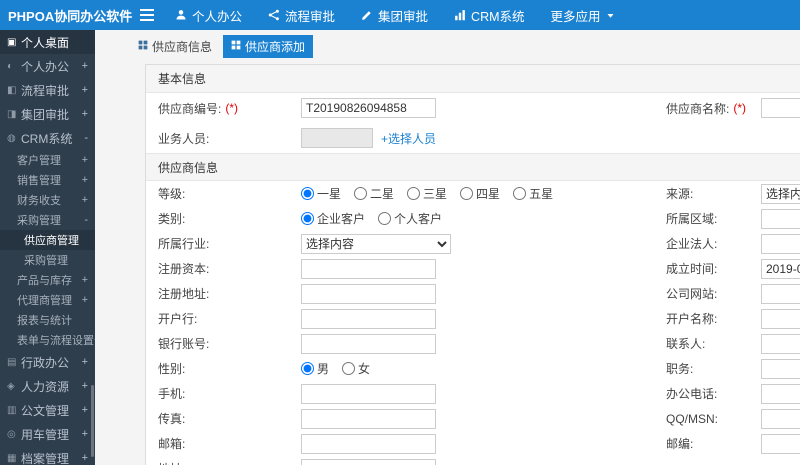 This screenshot has height=465, width=800. I want to click on nav-item-crm-system: CRM系统, so click(489, 15).